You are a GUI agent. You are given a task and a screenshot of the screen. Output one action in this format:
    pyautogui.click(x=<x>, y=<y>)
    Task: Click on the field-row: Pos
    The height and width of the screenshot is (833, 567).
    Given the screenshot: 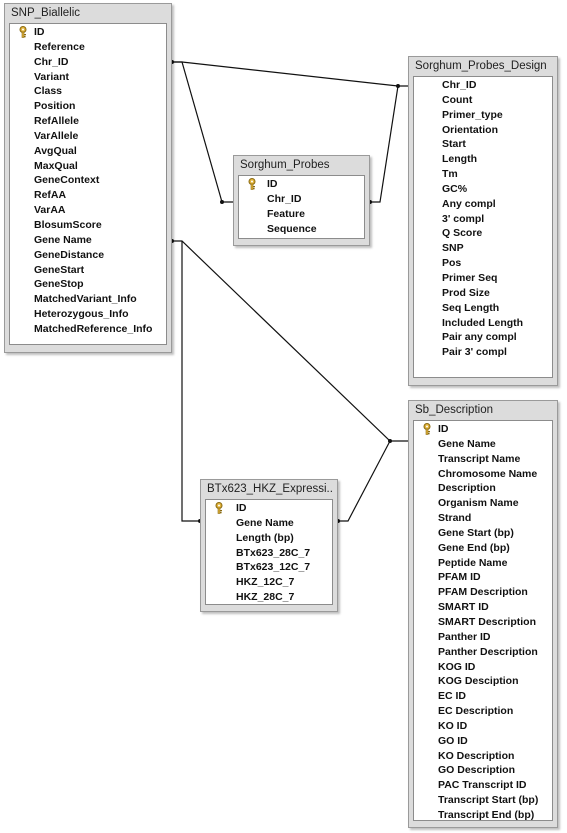 What is the action you would take?
    pyautogui.click(x=483, y=263)
    